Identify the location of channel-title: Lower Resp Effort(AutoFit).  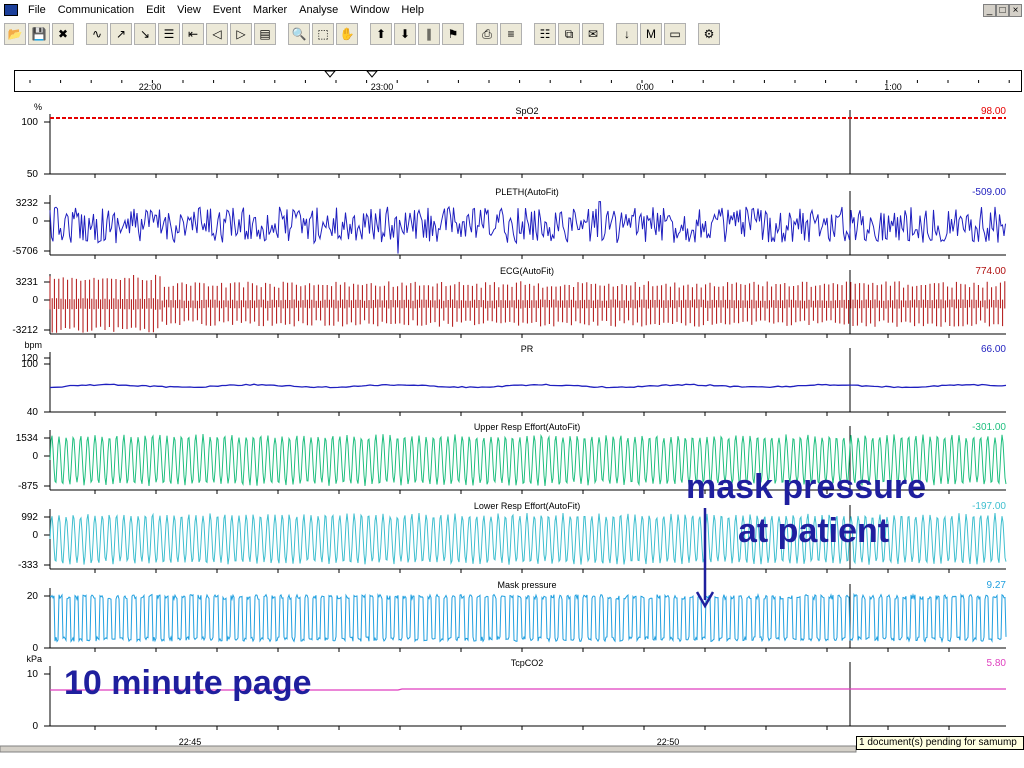
(527, 506).